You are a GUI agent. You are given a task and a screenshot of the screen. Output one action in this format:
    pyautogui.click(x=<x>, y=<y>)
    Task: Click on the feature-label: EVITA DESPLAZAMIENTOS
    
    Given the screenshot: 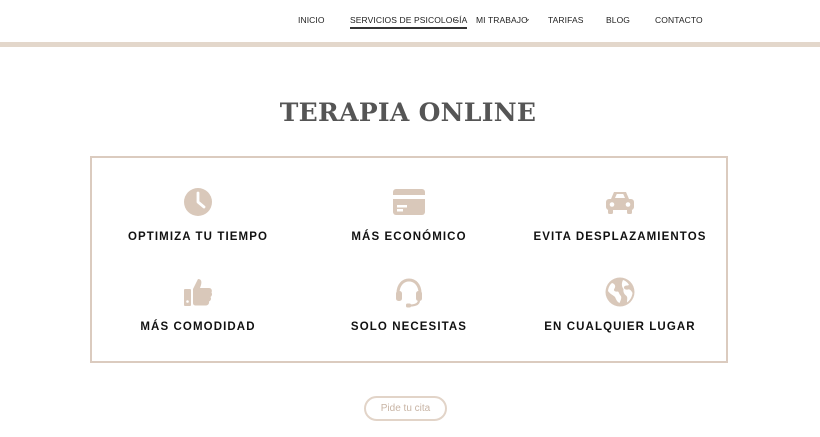 What is the action you would take?
    pyautogui.click(x=620, y=237)
    